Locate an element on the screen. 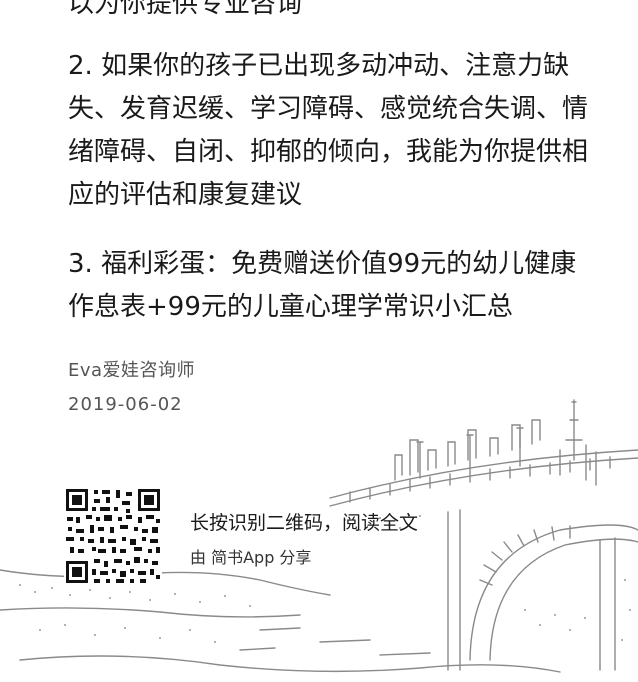 The width and height of the screenshot is (638, 682). author-name: Eva爱娃咨询师 is located at coordinates (132, 370).